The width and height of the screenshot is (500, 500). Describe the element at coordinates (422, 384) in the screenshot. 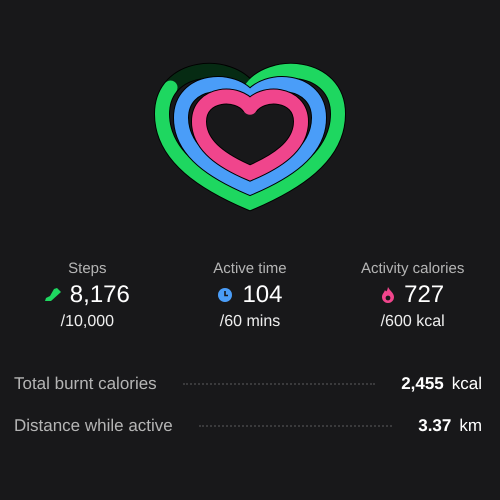

I see `summary-value: 2,455` at that location.